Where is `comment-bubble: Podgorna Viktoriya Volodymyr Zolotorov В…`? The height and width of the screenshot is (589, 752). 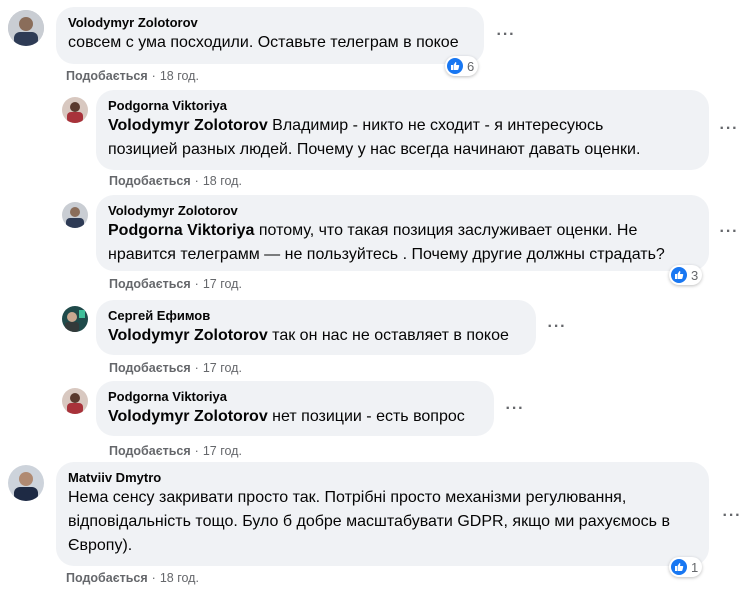
comment-bubble: Podgorna Viktoriya Volodymyr Zolotorov В… is located at coordinates (402, 130).